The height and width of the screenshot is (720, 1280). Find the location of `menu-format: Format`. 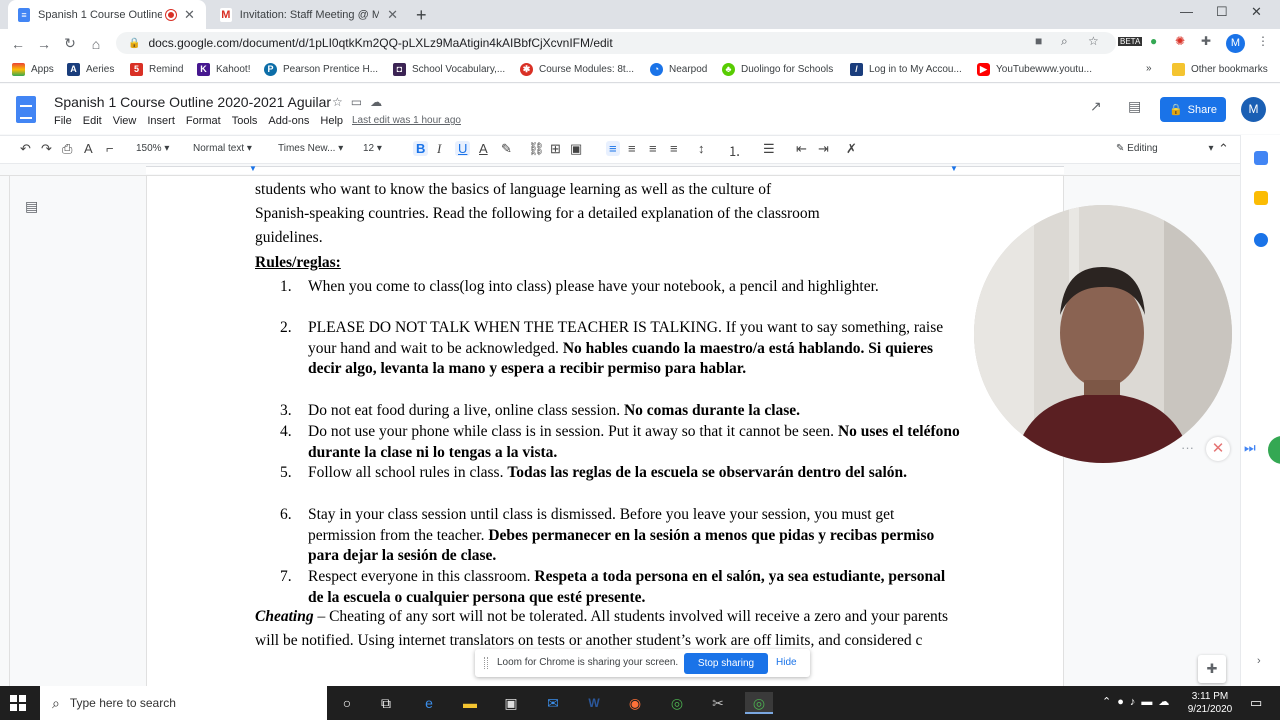

menu-format: Format is located at coordinates (203, 121).